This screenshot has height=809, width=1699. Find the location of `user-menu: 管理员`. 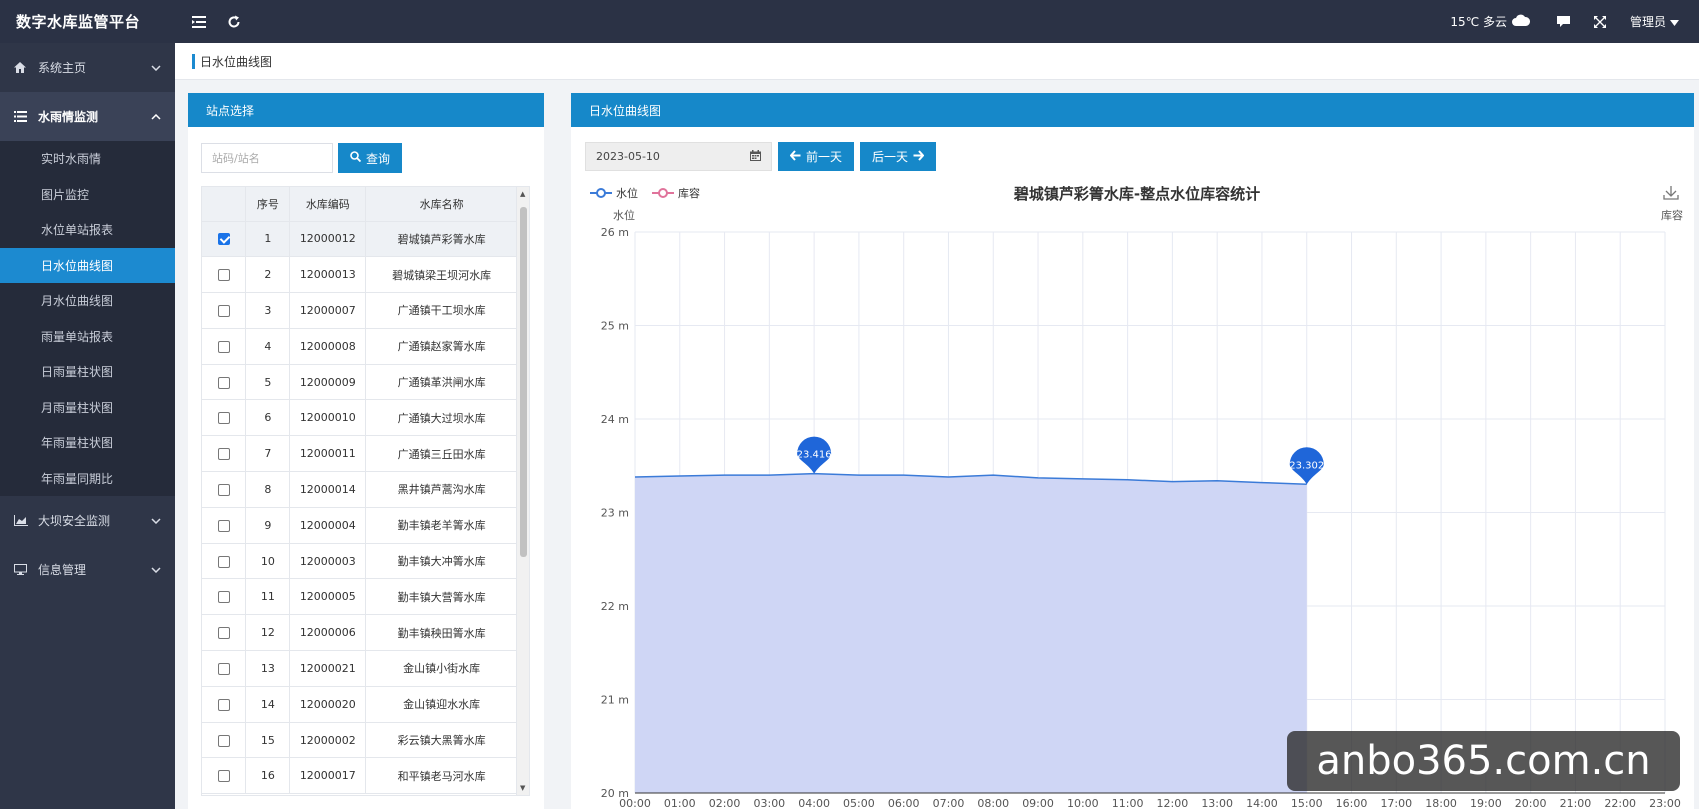

user-menu: 管理员 is located at coordinates (1654, 21).